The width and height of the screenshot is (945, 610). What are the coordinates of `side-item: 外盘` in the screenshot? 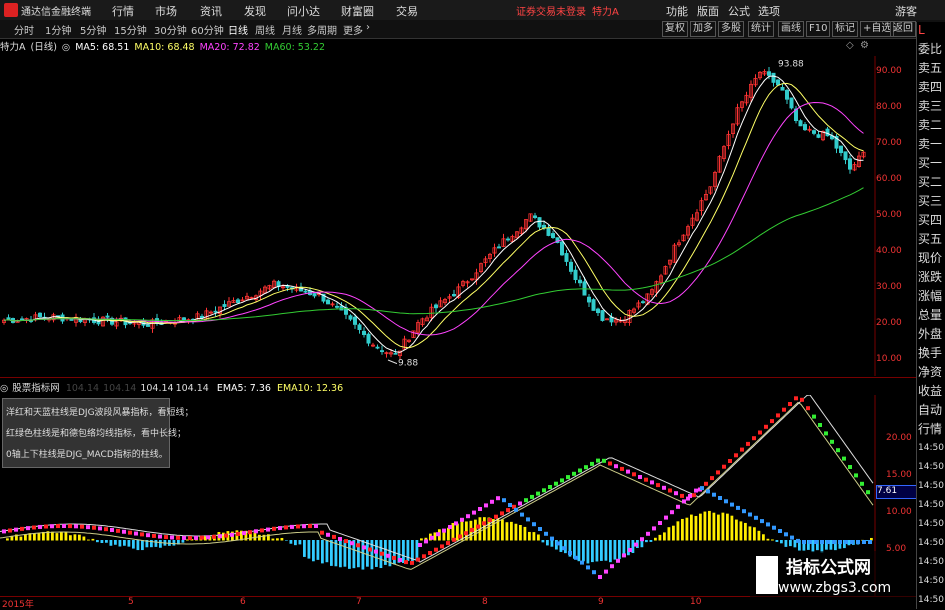 It's located at (931, 334).